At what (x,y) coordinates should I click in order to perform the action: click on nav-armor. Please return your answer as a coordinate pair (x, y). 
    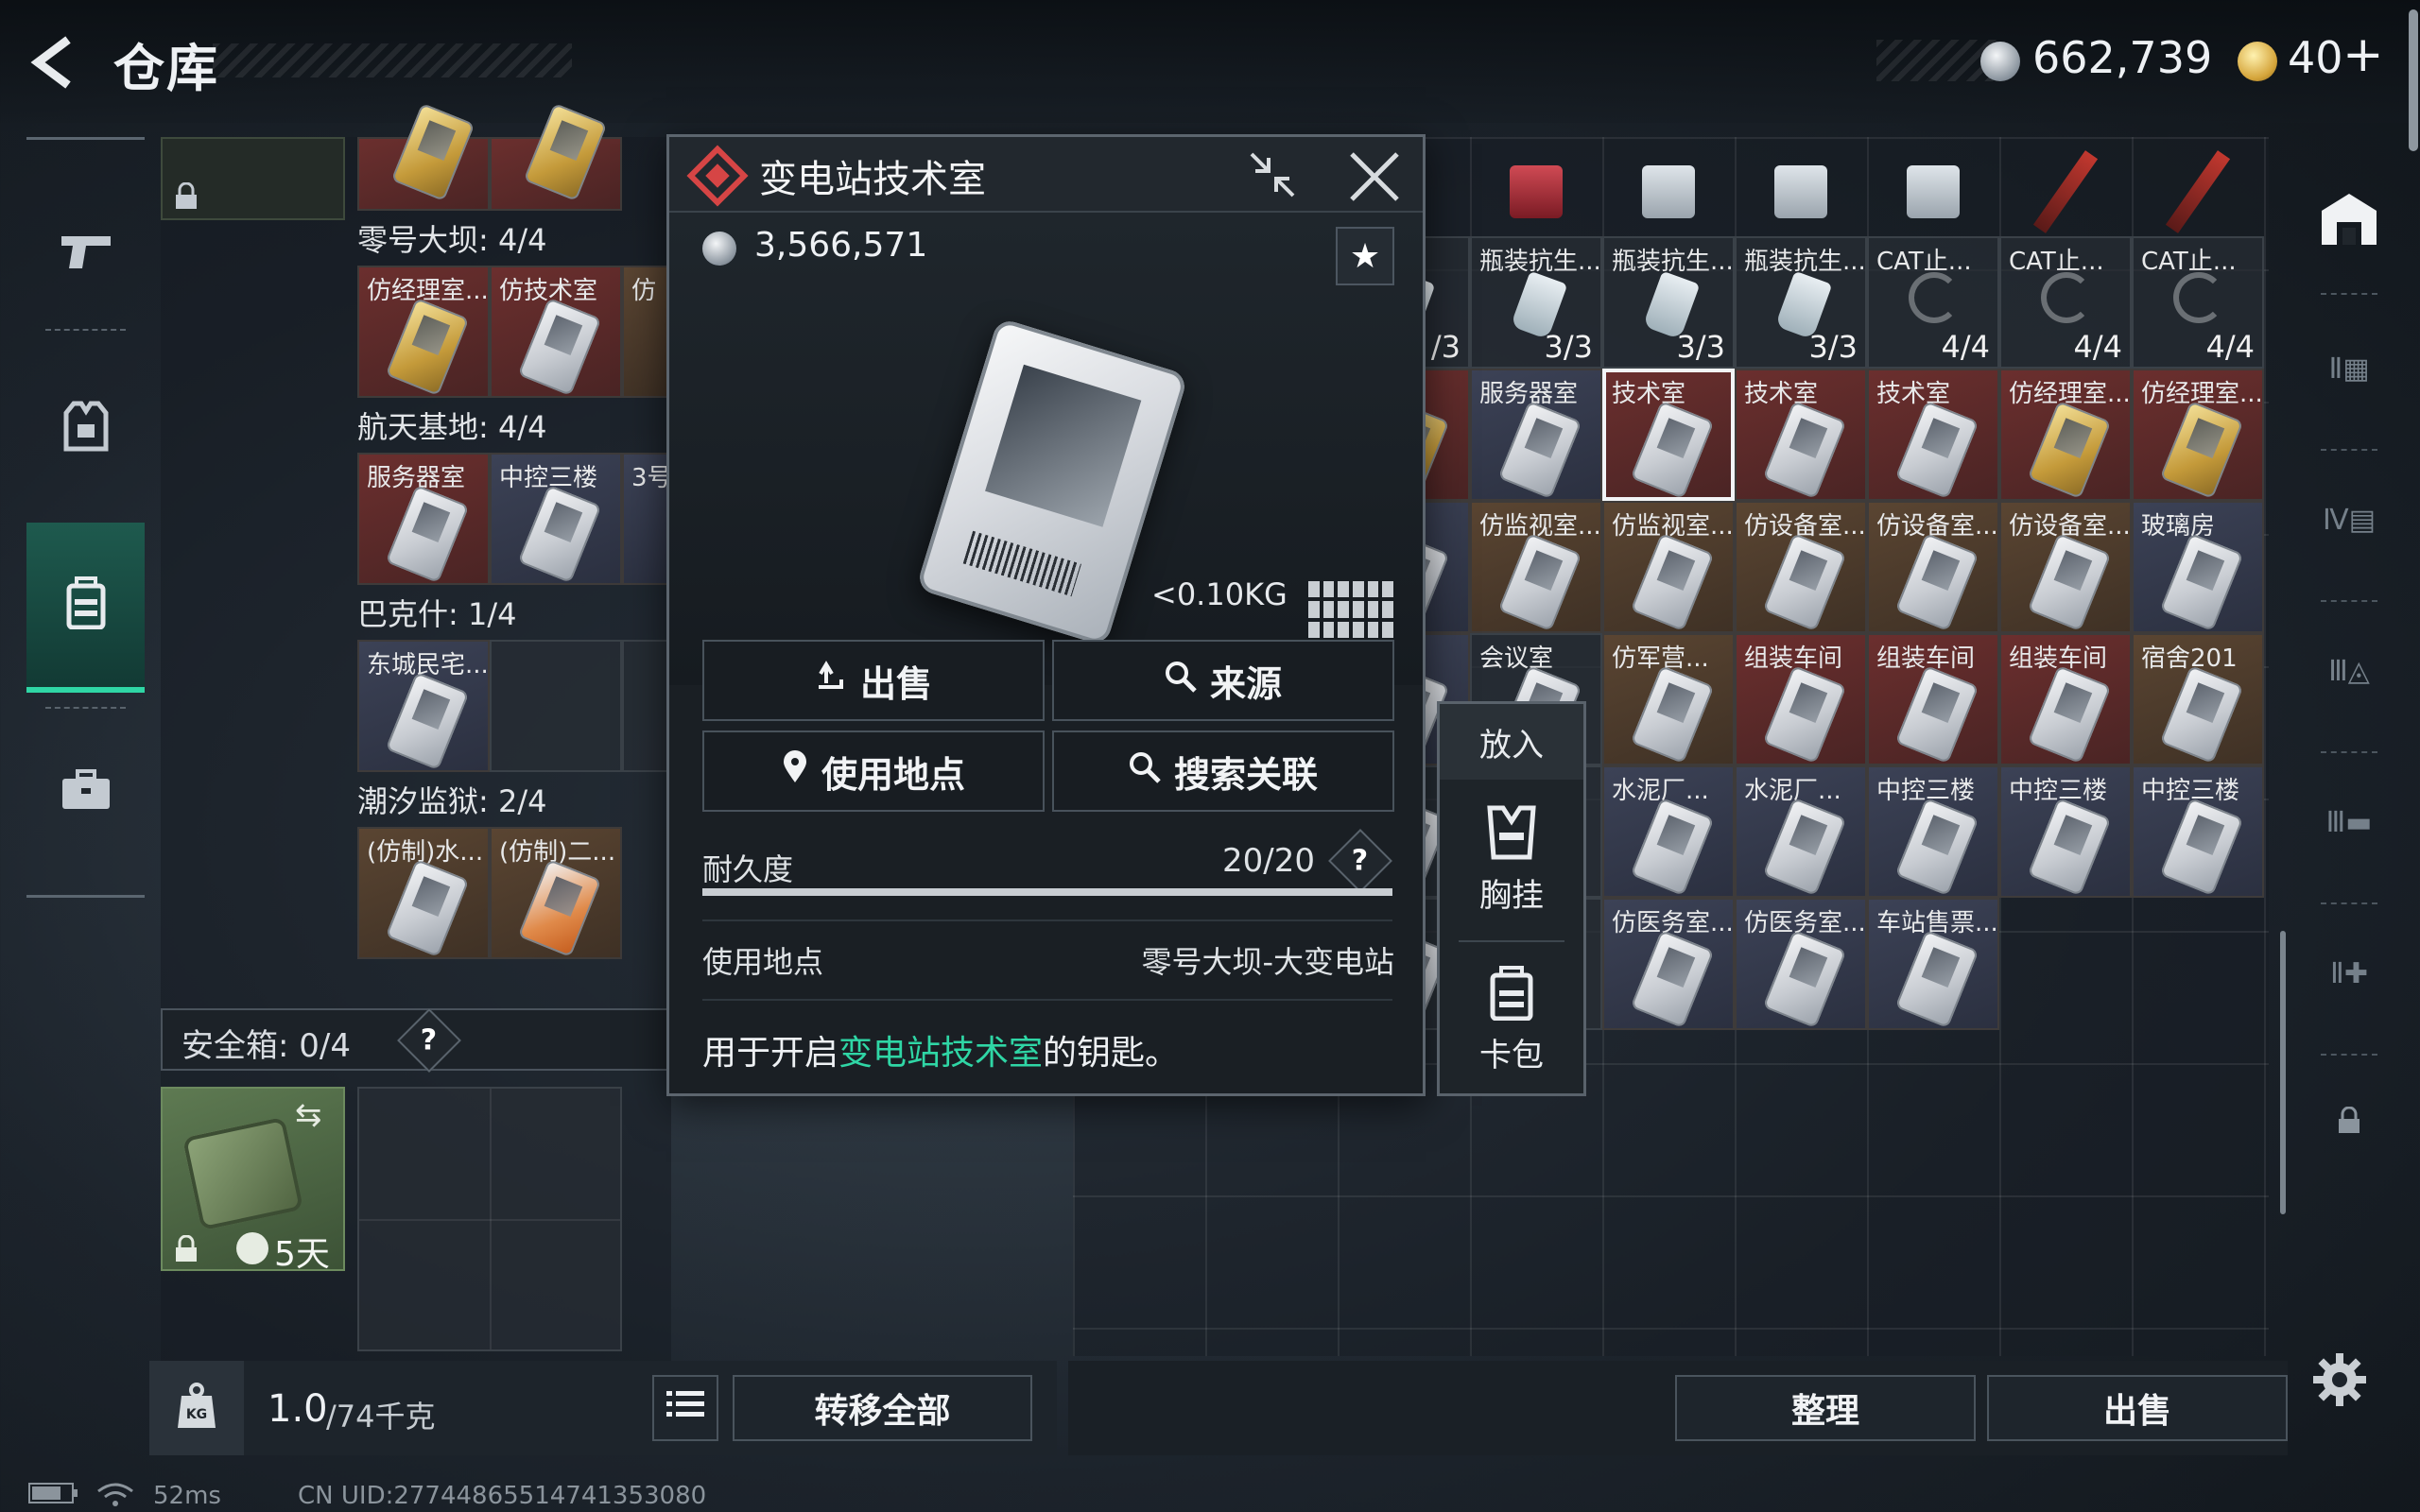
    Looking at the image, I should click on (85, 428).